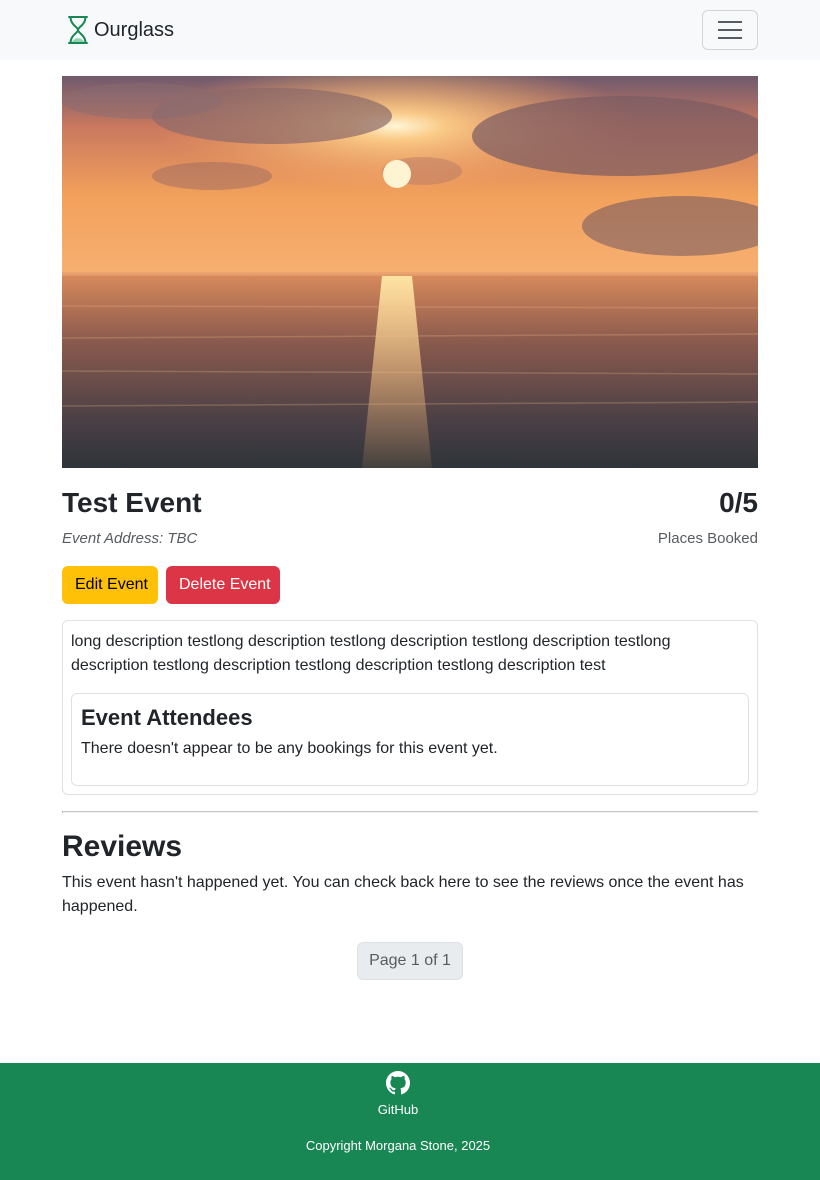 The image size is (820, 1180). I want to click on event-title: Test Event, so click(132, 502).